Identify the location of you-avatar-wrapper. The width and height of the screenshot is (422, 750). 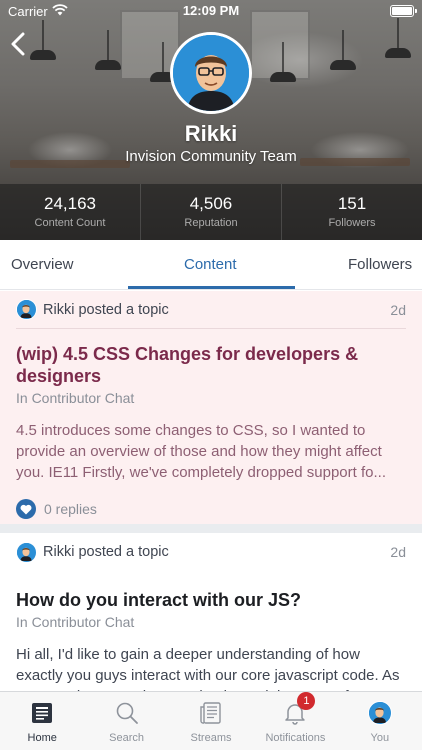
(380, 713).